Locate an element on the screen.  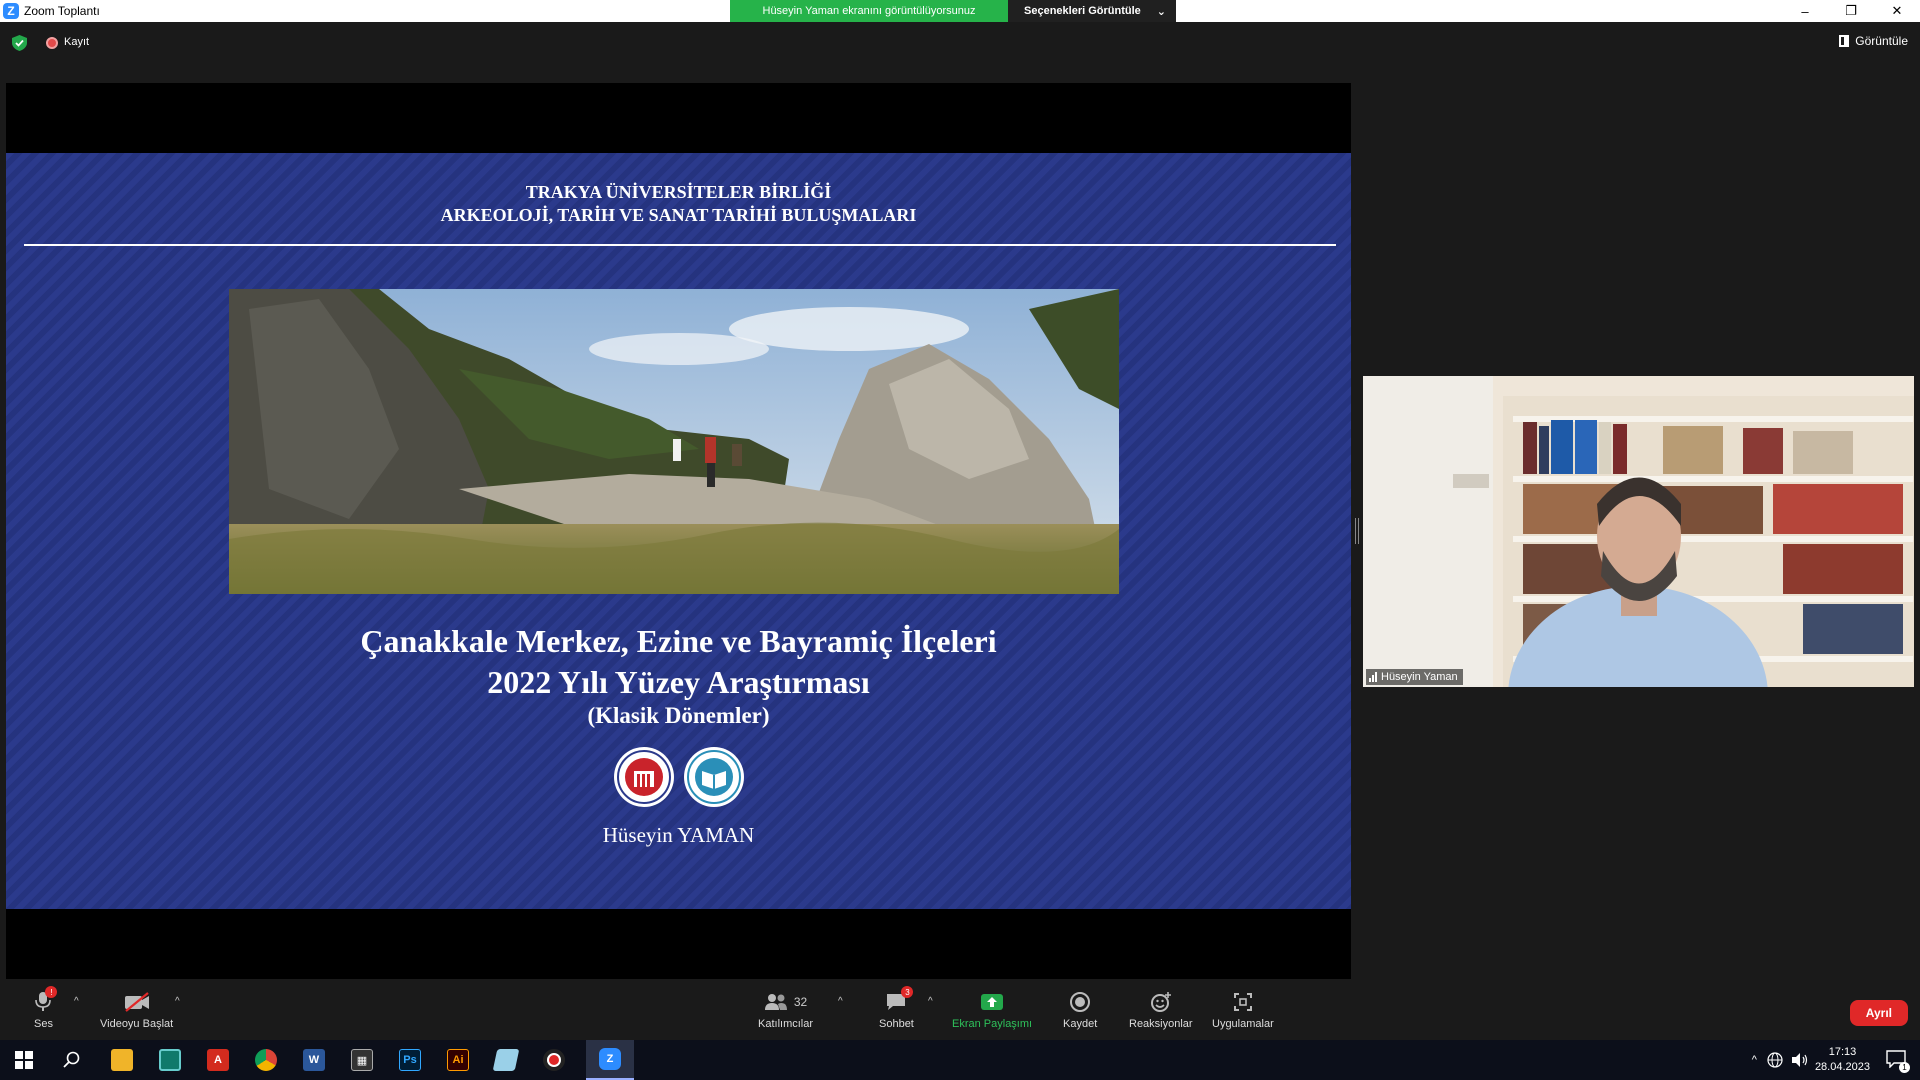
zoom-logo-icon: Z is located at coordinates (11, 11).